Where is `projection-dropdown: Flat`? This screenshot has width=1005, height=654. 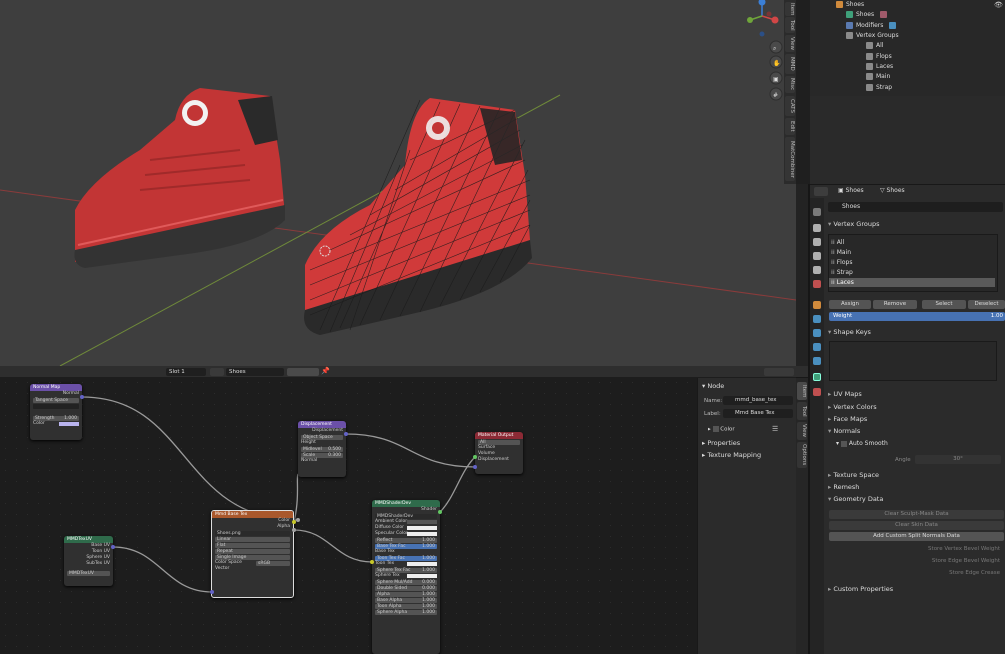 projection-dropdown: Flat is located at coordinates (252, 545).